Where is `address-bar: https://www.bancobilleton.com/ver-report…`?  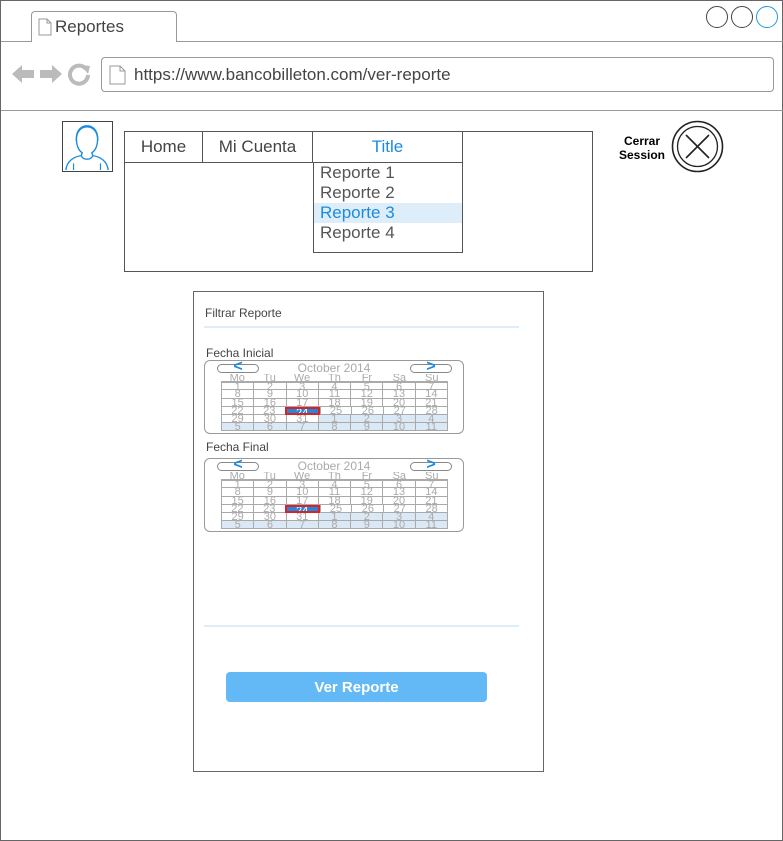
address-bar: https://www.bancobilleton.com/ver-report… is located at coordinates (437, 74).